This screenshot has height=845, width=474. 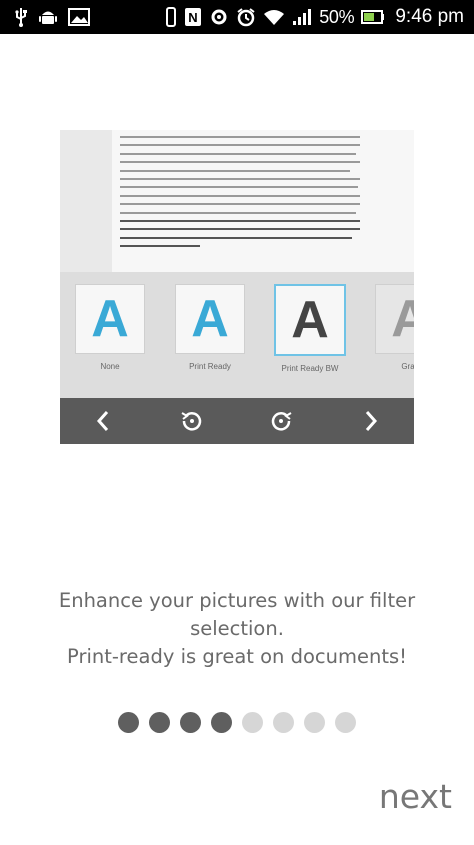 I want to click on message-line-2: selection., so click(x=237, y=628).